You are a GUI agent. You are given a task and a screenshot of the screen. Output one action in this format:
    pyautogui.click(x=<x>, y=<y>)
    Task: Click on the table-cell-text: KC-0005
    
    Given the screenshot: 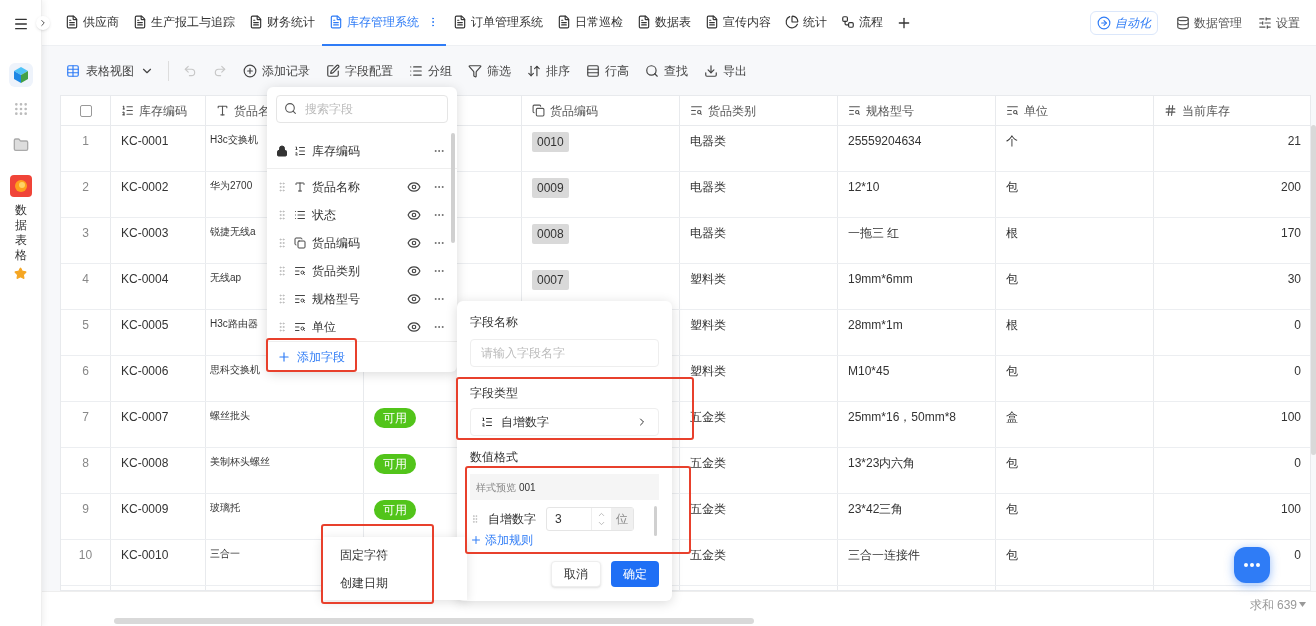 What is the action you would take?
    pyautogui.click(x=145, y=325)
    